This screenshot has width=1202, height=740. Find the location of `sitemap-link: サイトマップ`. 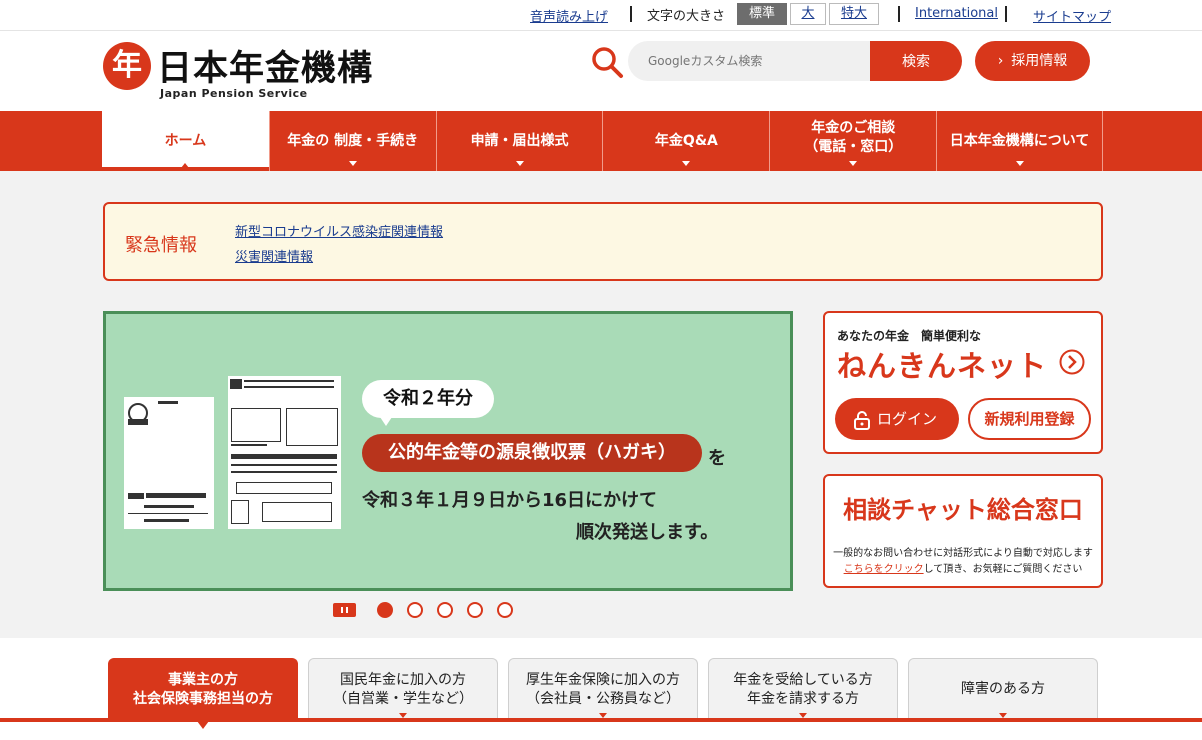

sitemap-link: サイトマップ is located at coordinates (1072, 15).